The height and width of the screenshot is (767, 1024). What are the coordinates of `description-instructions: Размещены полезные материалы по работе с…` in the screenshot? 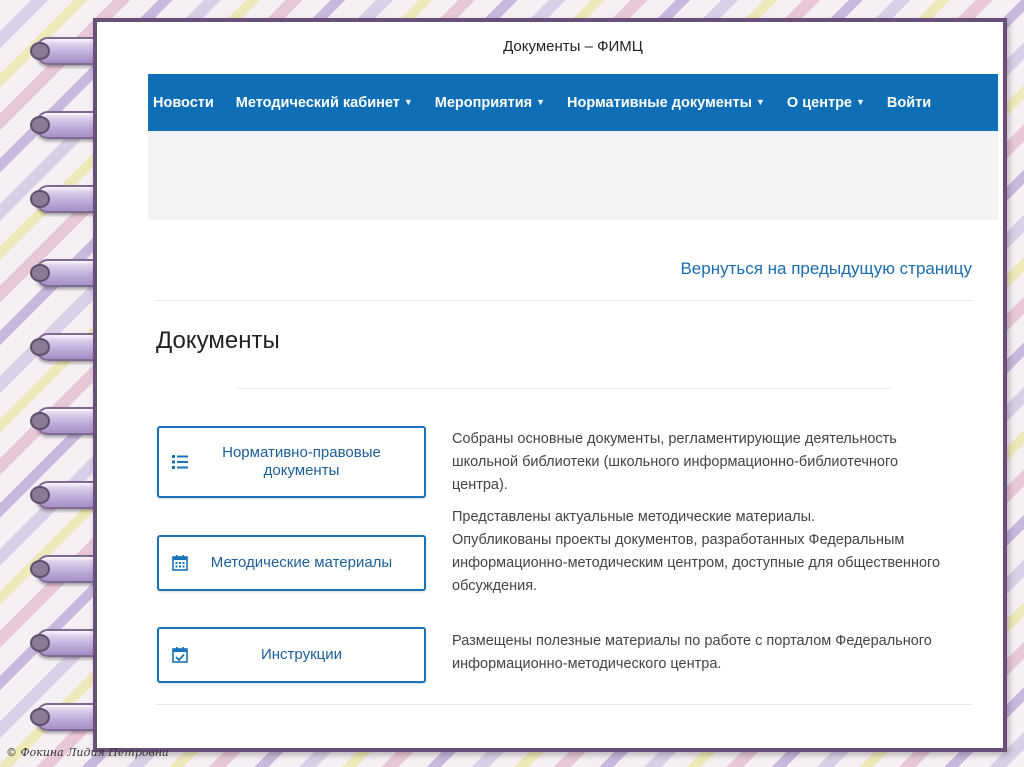 It's located at (692, 652).